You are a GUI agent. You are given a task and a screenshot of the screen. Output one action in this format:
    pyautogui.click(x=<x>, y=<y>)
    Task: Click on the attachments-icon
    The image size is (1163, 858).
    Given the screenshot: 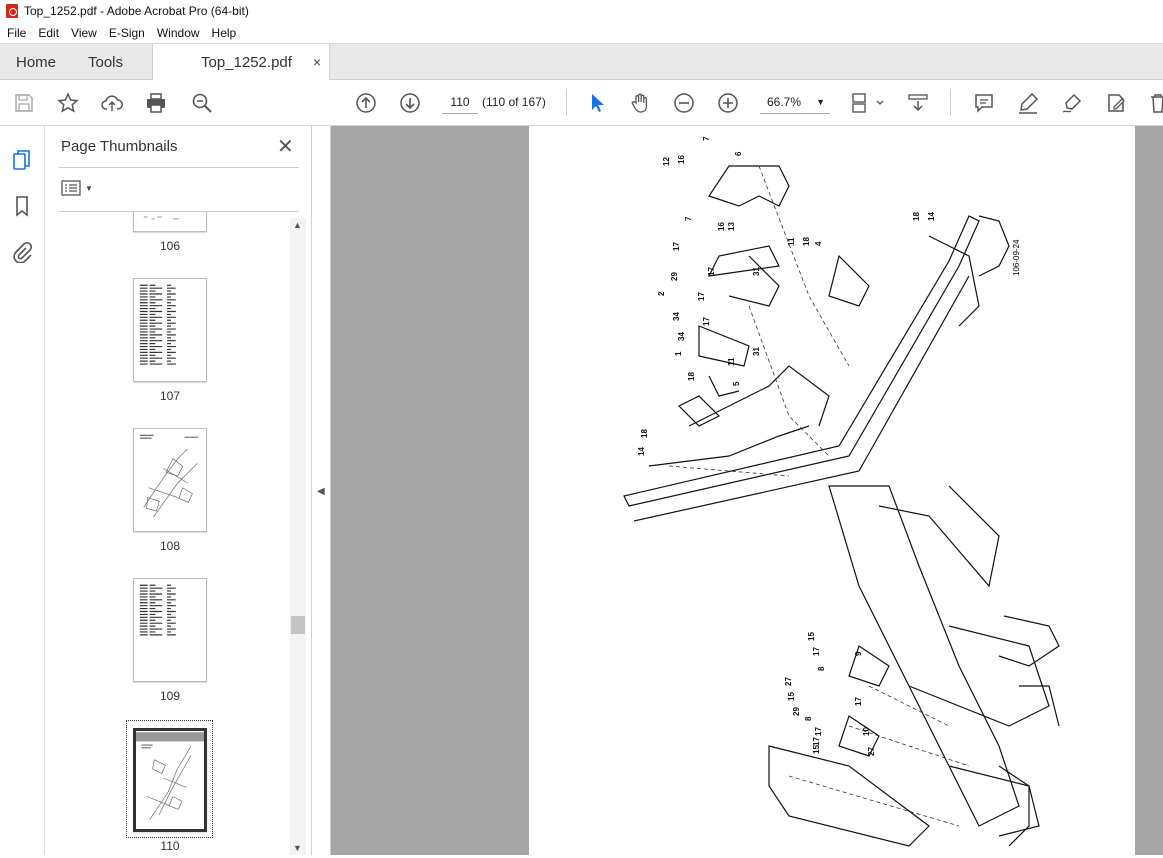 What is the action you would take?
    pyautogui.click(x=22, y=252)
    